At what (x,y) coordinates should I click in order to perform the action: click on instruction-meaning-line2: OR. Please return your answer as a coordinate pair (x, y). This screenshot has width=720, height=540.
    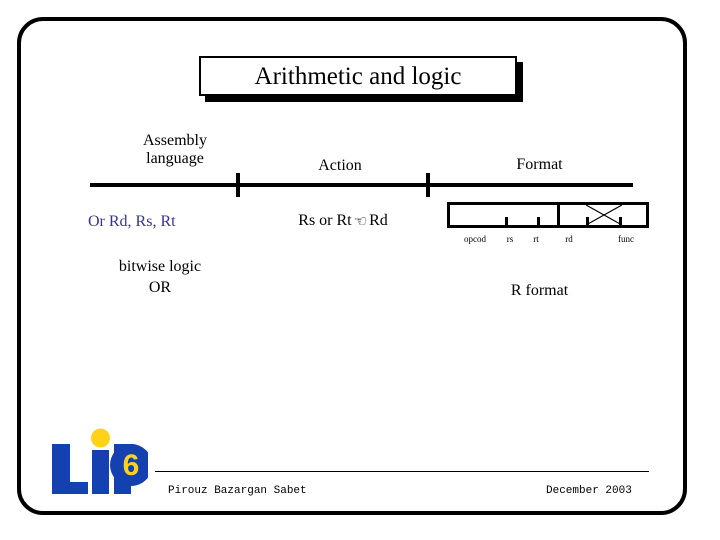
    Looking at the image, I should click on (160, 287).